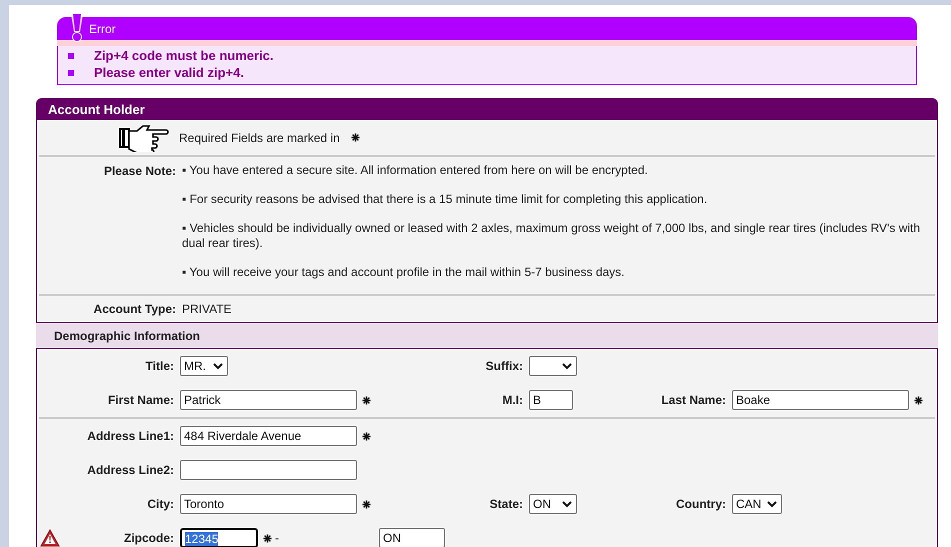  Describe the element at coordinates (140, 171) in the screenshot. I see `field-label: Please Note:` at that location.